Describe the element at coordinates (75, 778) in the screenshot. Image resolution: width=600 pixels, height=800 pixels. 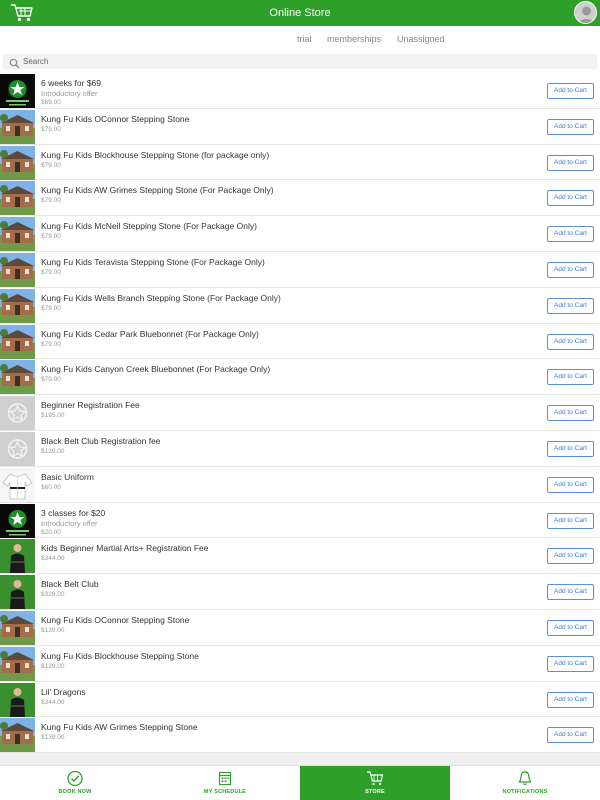
I see `check-circle-icon` at that location.